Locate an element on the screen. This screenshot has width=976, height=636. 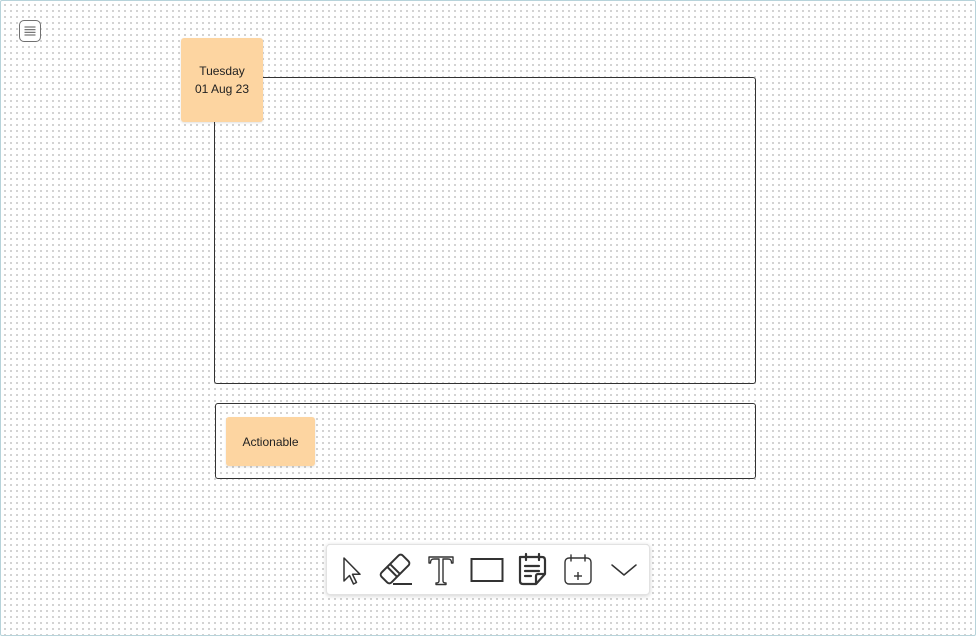
rectangle-tool-button is located at coordinates (487, 570).